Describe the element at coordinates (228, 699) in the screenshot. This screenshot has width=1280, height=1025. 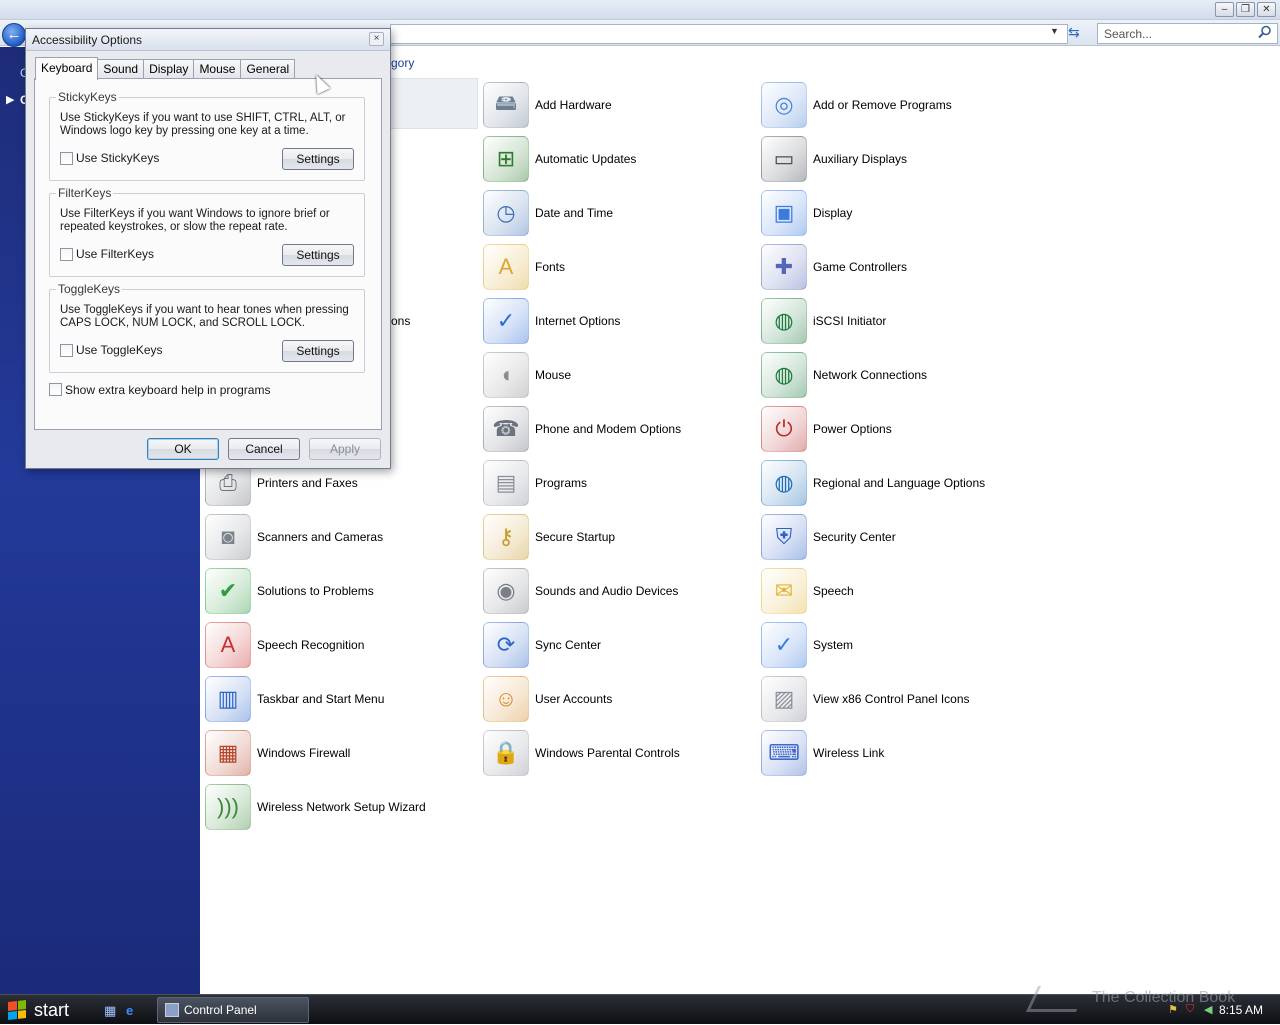
I see `taskbar-icon: ▥` at that location.